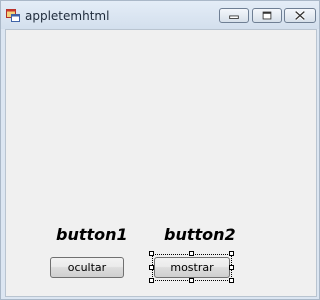  What do you see at coordinates (87, 267) in the screenshot?
I see `ocultar-button: ocultar` at bounding box center [87, 267].